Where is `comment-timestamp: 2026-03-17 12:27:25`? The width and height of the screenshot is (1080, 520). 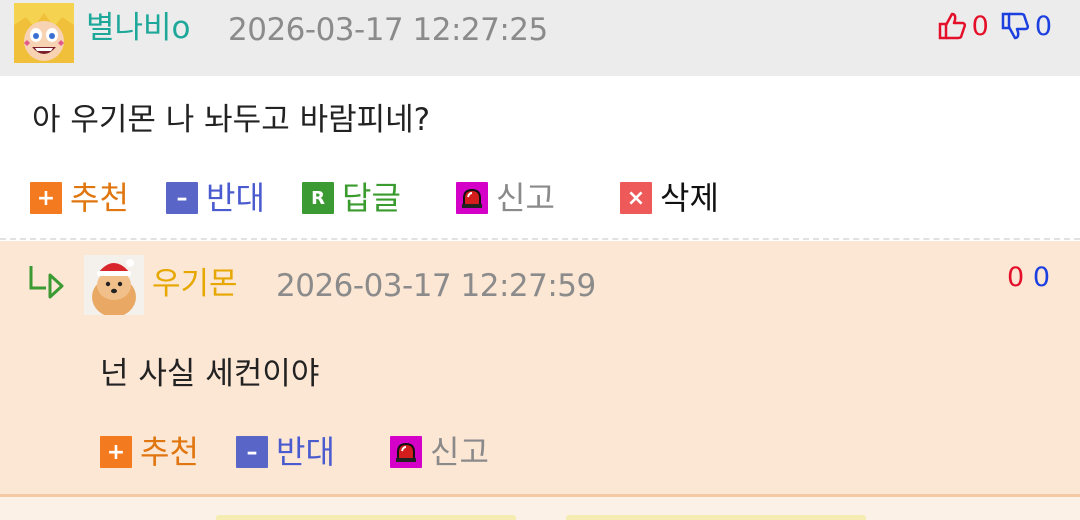
comment-timestamp: 2026-03-17 12:27:25 is located at coordinates (388, 30).